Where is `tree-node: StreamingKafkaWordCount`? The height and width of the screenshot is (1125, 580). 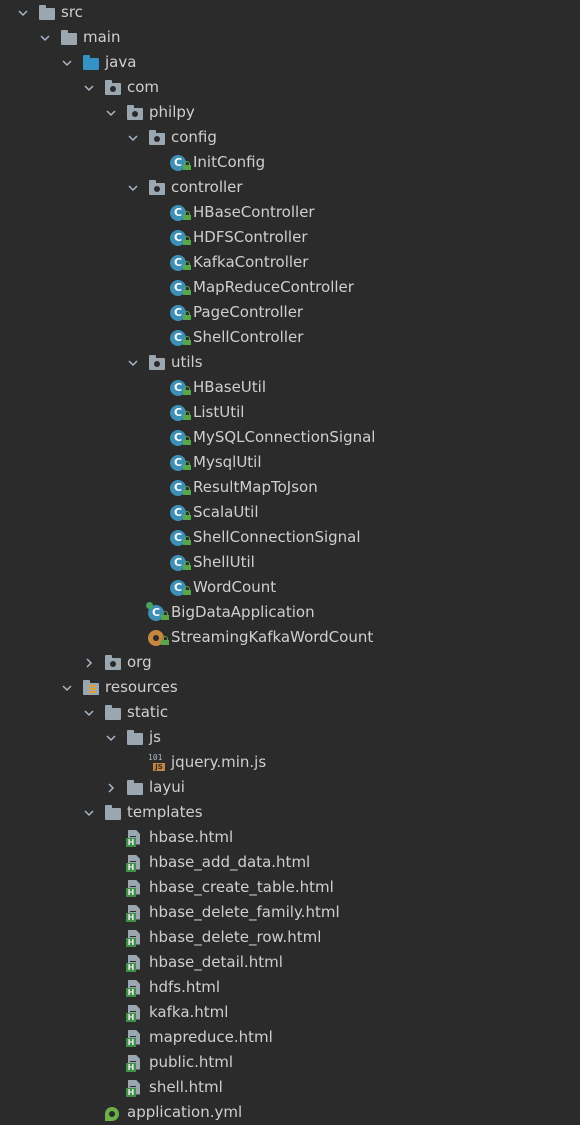 tree-node: StreamingKafkaWordCount is located at coordinates (290, 637).